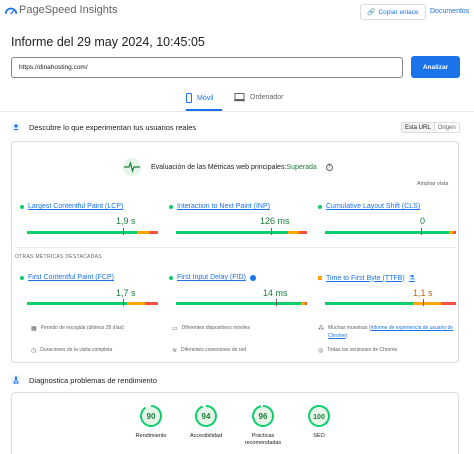 Image resolution: width=474 pixels, height=454 pixels. Describe the element at coordinates (275, 221) in the screenshot. I see `metric-inp-value: 126 ms` at that location.